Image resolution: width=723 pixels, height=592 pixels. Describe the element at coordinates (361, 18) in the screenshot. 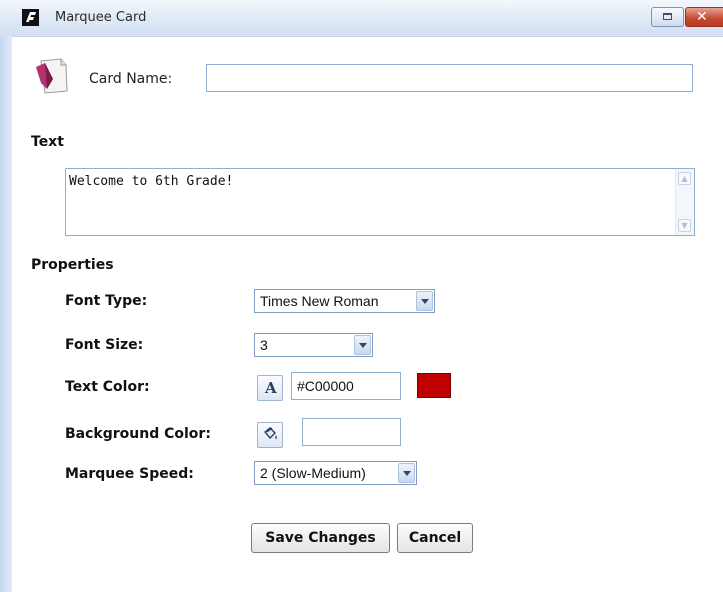

I see `title-bar: Marquee Card ✕` at that location.